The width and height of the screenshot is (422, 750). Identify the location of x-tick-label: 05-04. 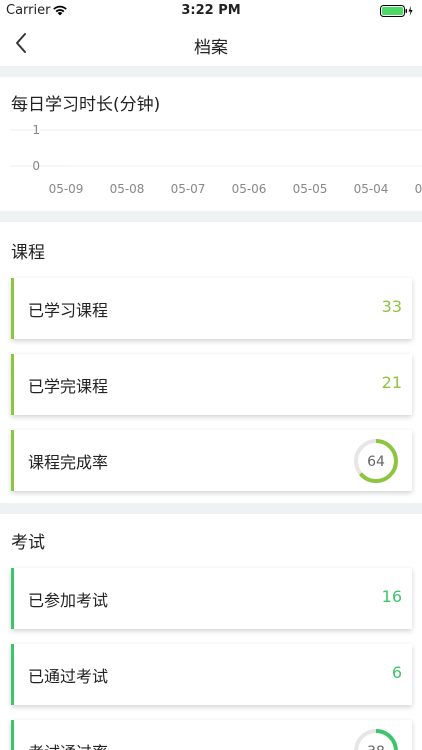
(371, 189).